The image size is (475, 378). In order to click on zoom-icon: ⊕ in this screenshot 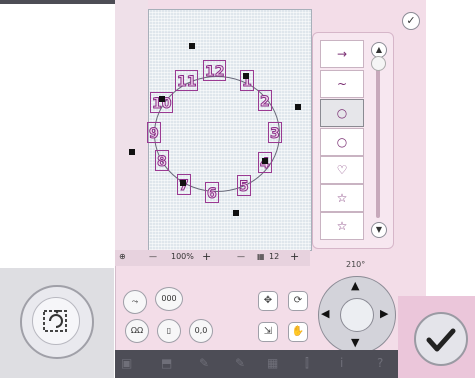, I will do `click(122, 256)`.